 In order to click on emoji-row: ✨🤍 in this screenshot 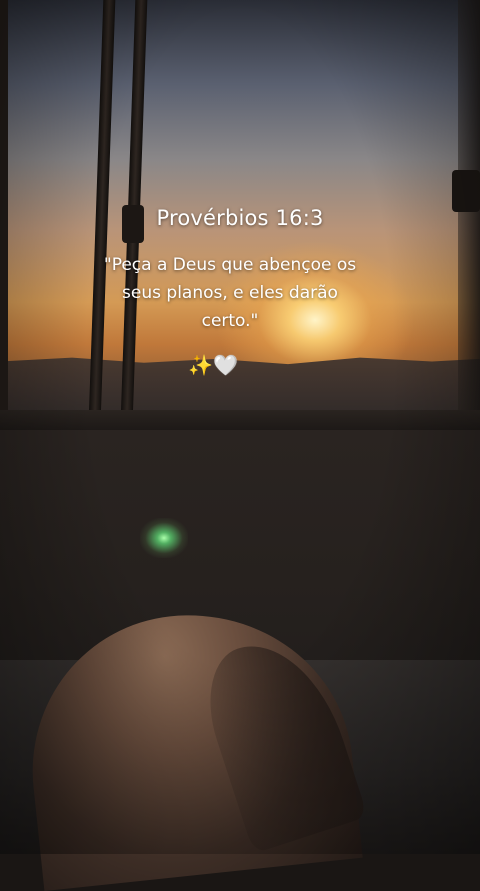, I will do `click(213, 365)`.